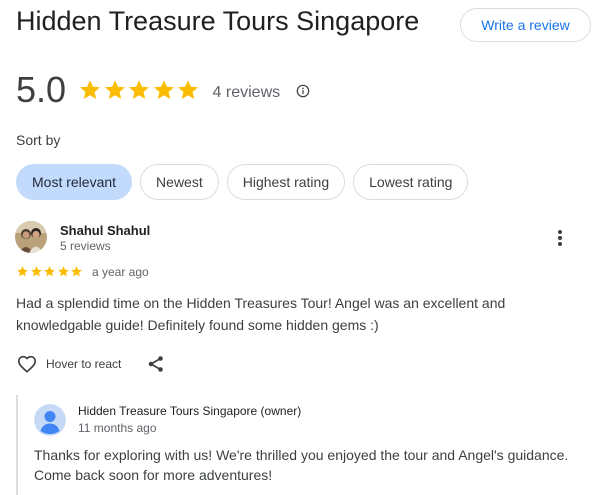 This screenshot has width=594, height=495. Describe the element at coordinates (411, 182) in the screenshot. I see `sort-chip-lowest-rating: Lowest rating` at that location.